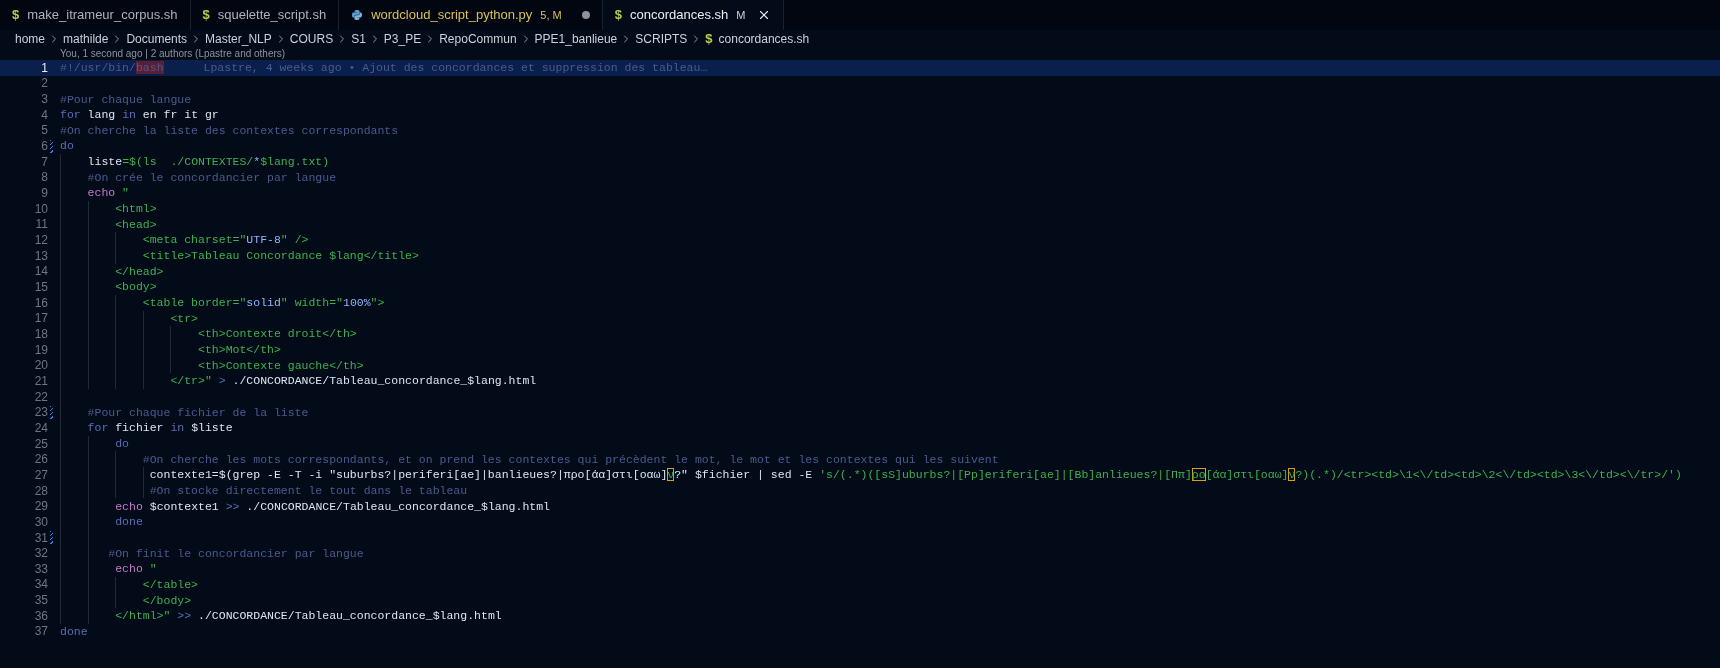  What do you see at coordinates (135, 224) in the screenshot?
I see `code-line: <head>` at bounding box center [135, 224].